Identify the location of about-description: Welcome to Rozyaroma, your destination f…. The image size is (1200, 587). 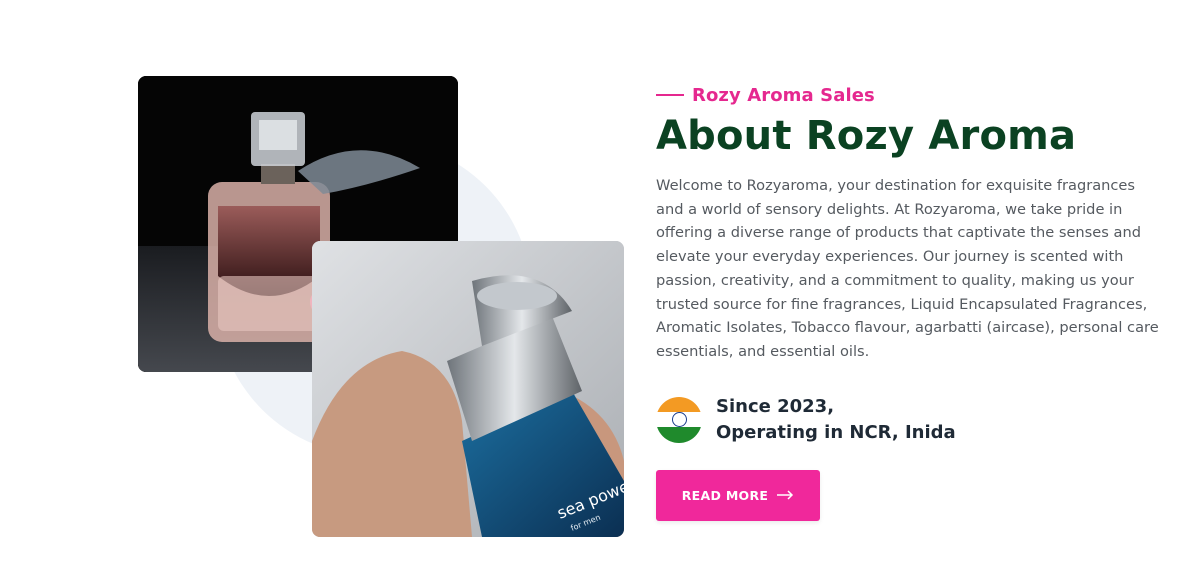
(907, 268).